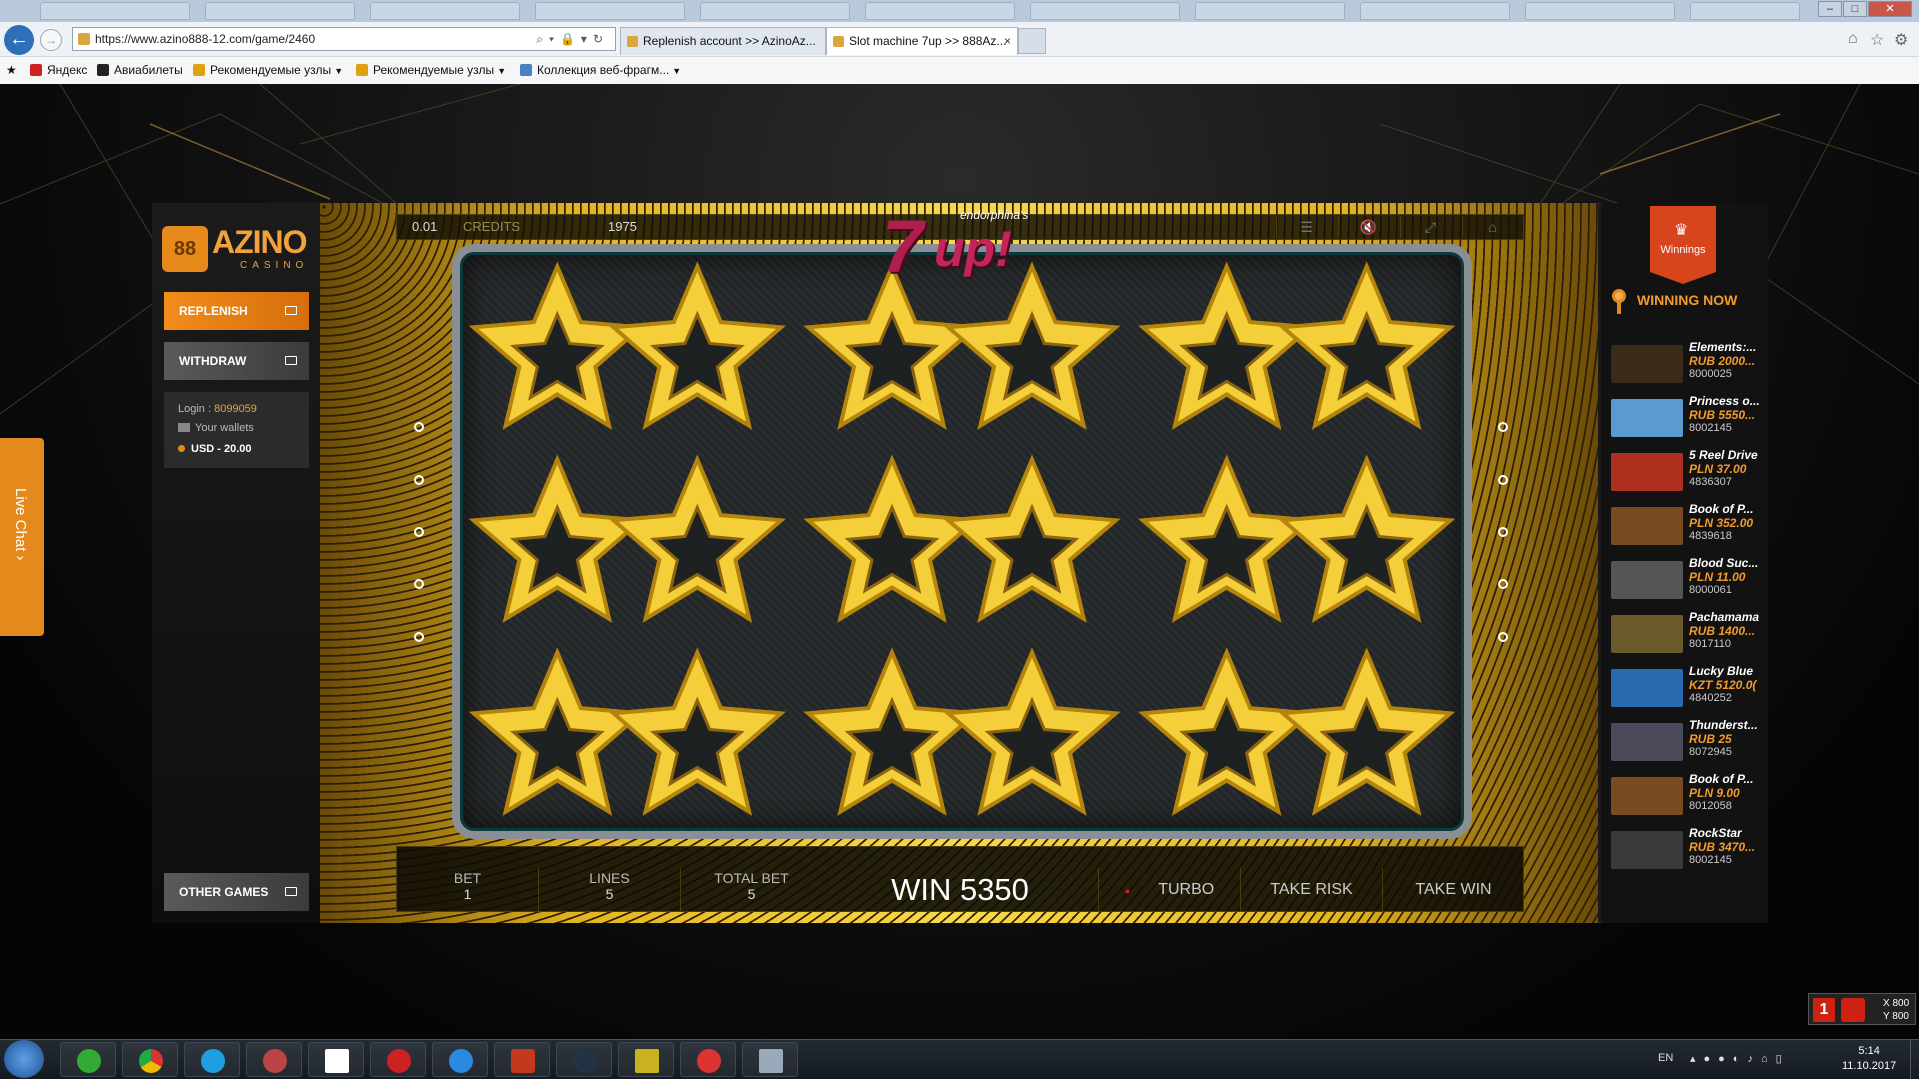 Image resolution: width=1919 pixels, height=1079 pixels. Describe the element at coordinates (1311, 890) in the screenshot. I see `take-risk-button: TAKE RISK` at that location.